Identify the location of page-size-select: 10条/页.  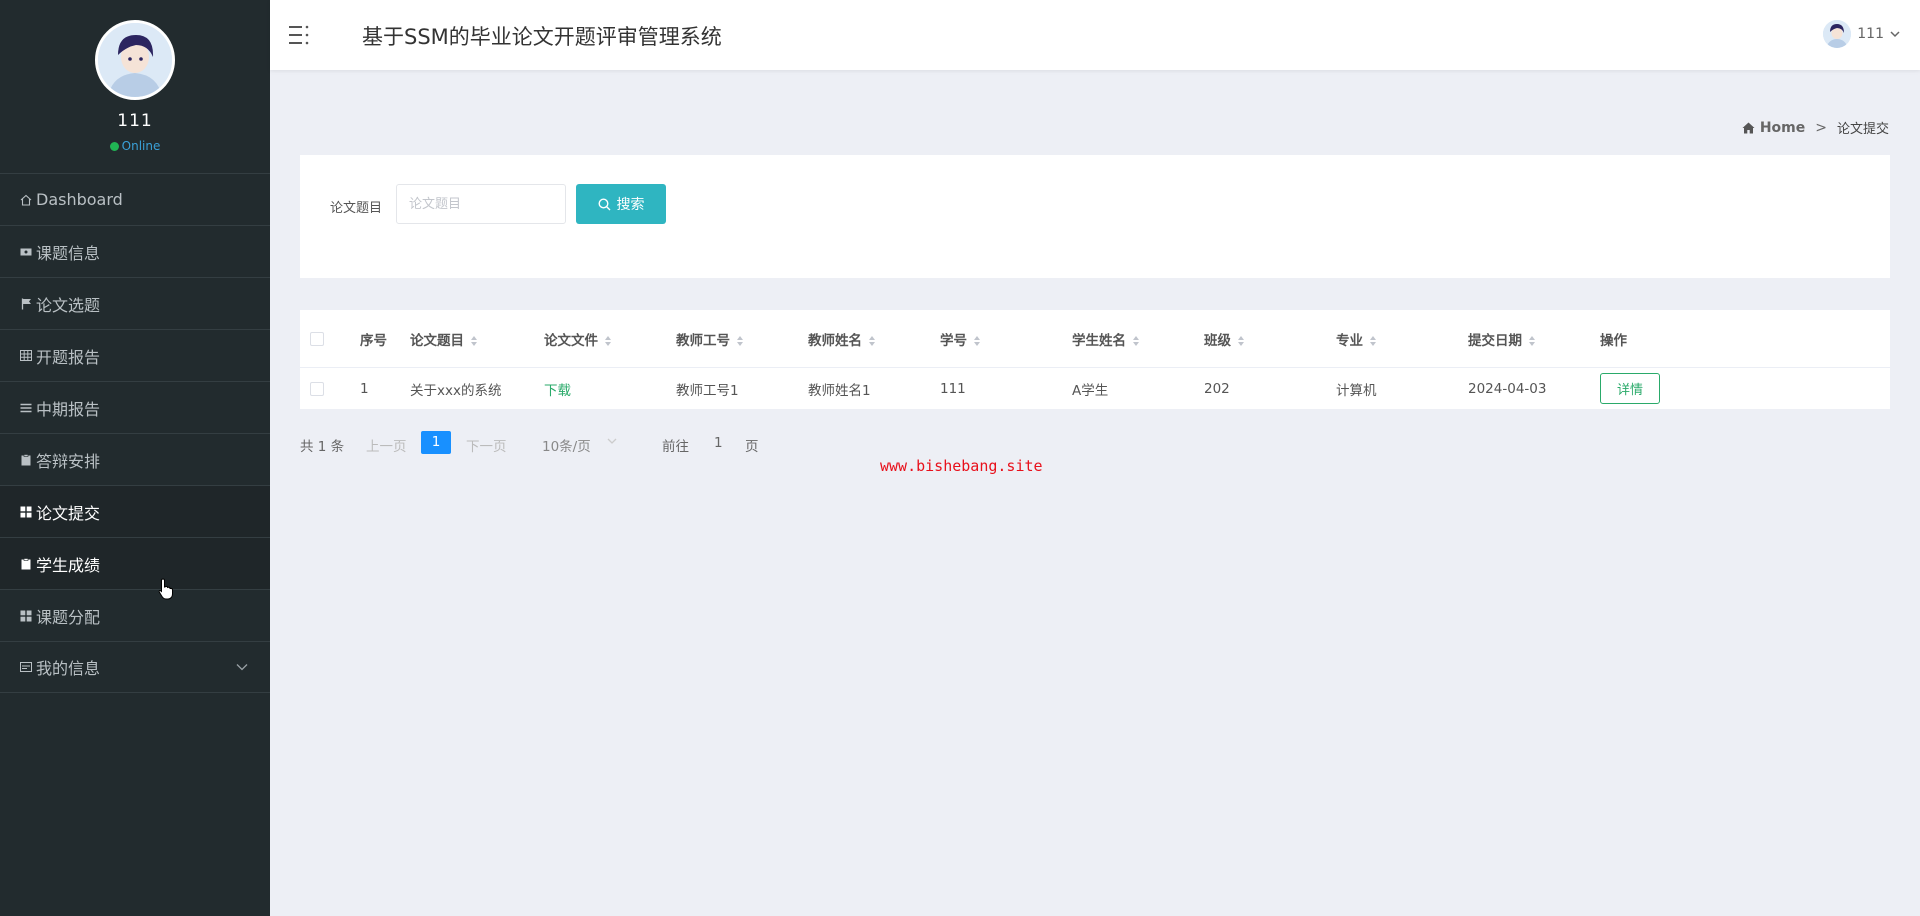
(566, 445).